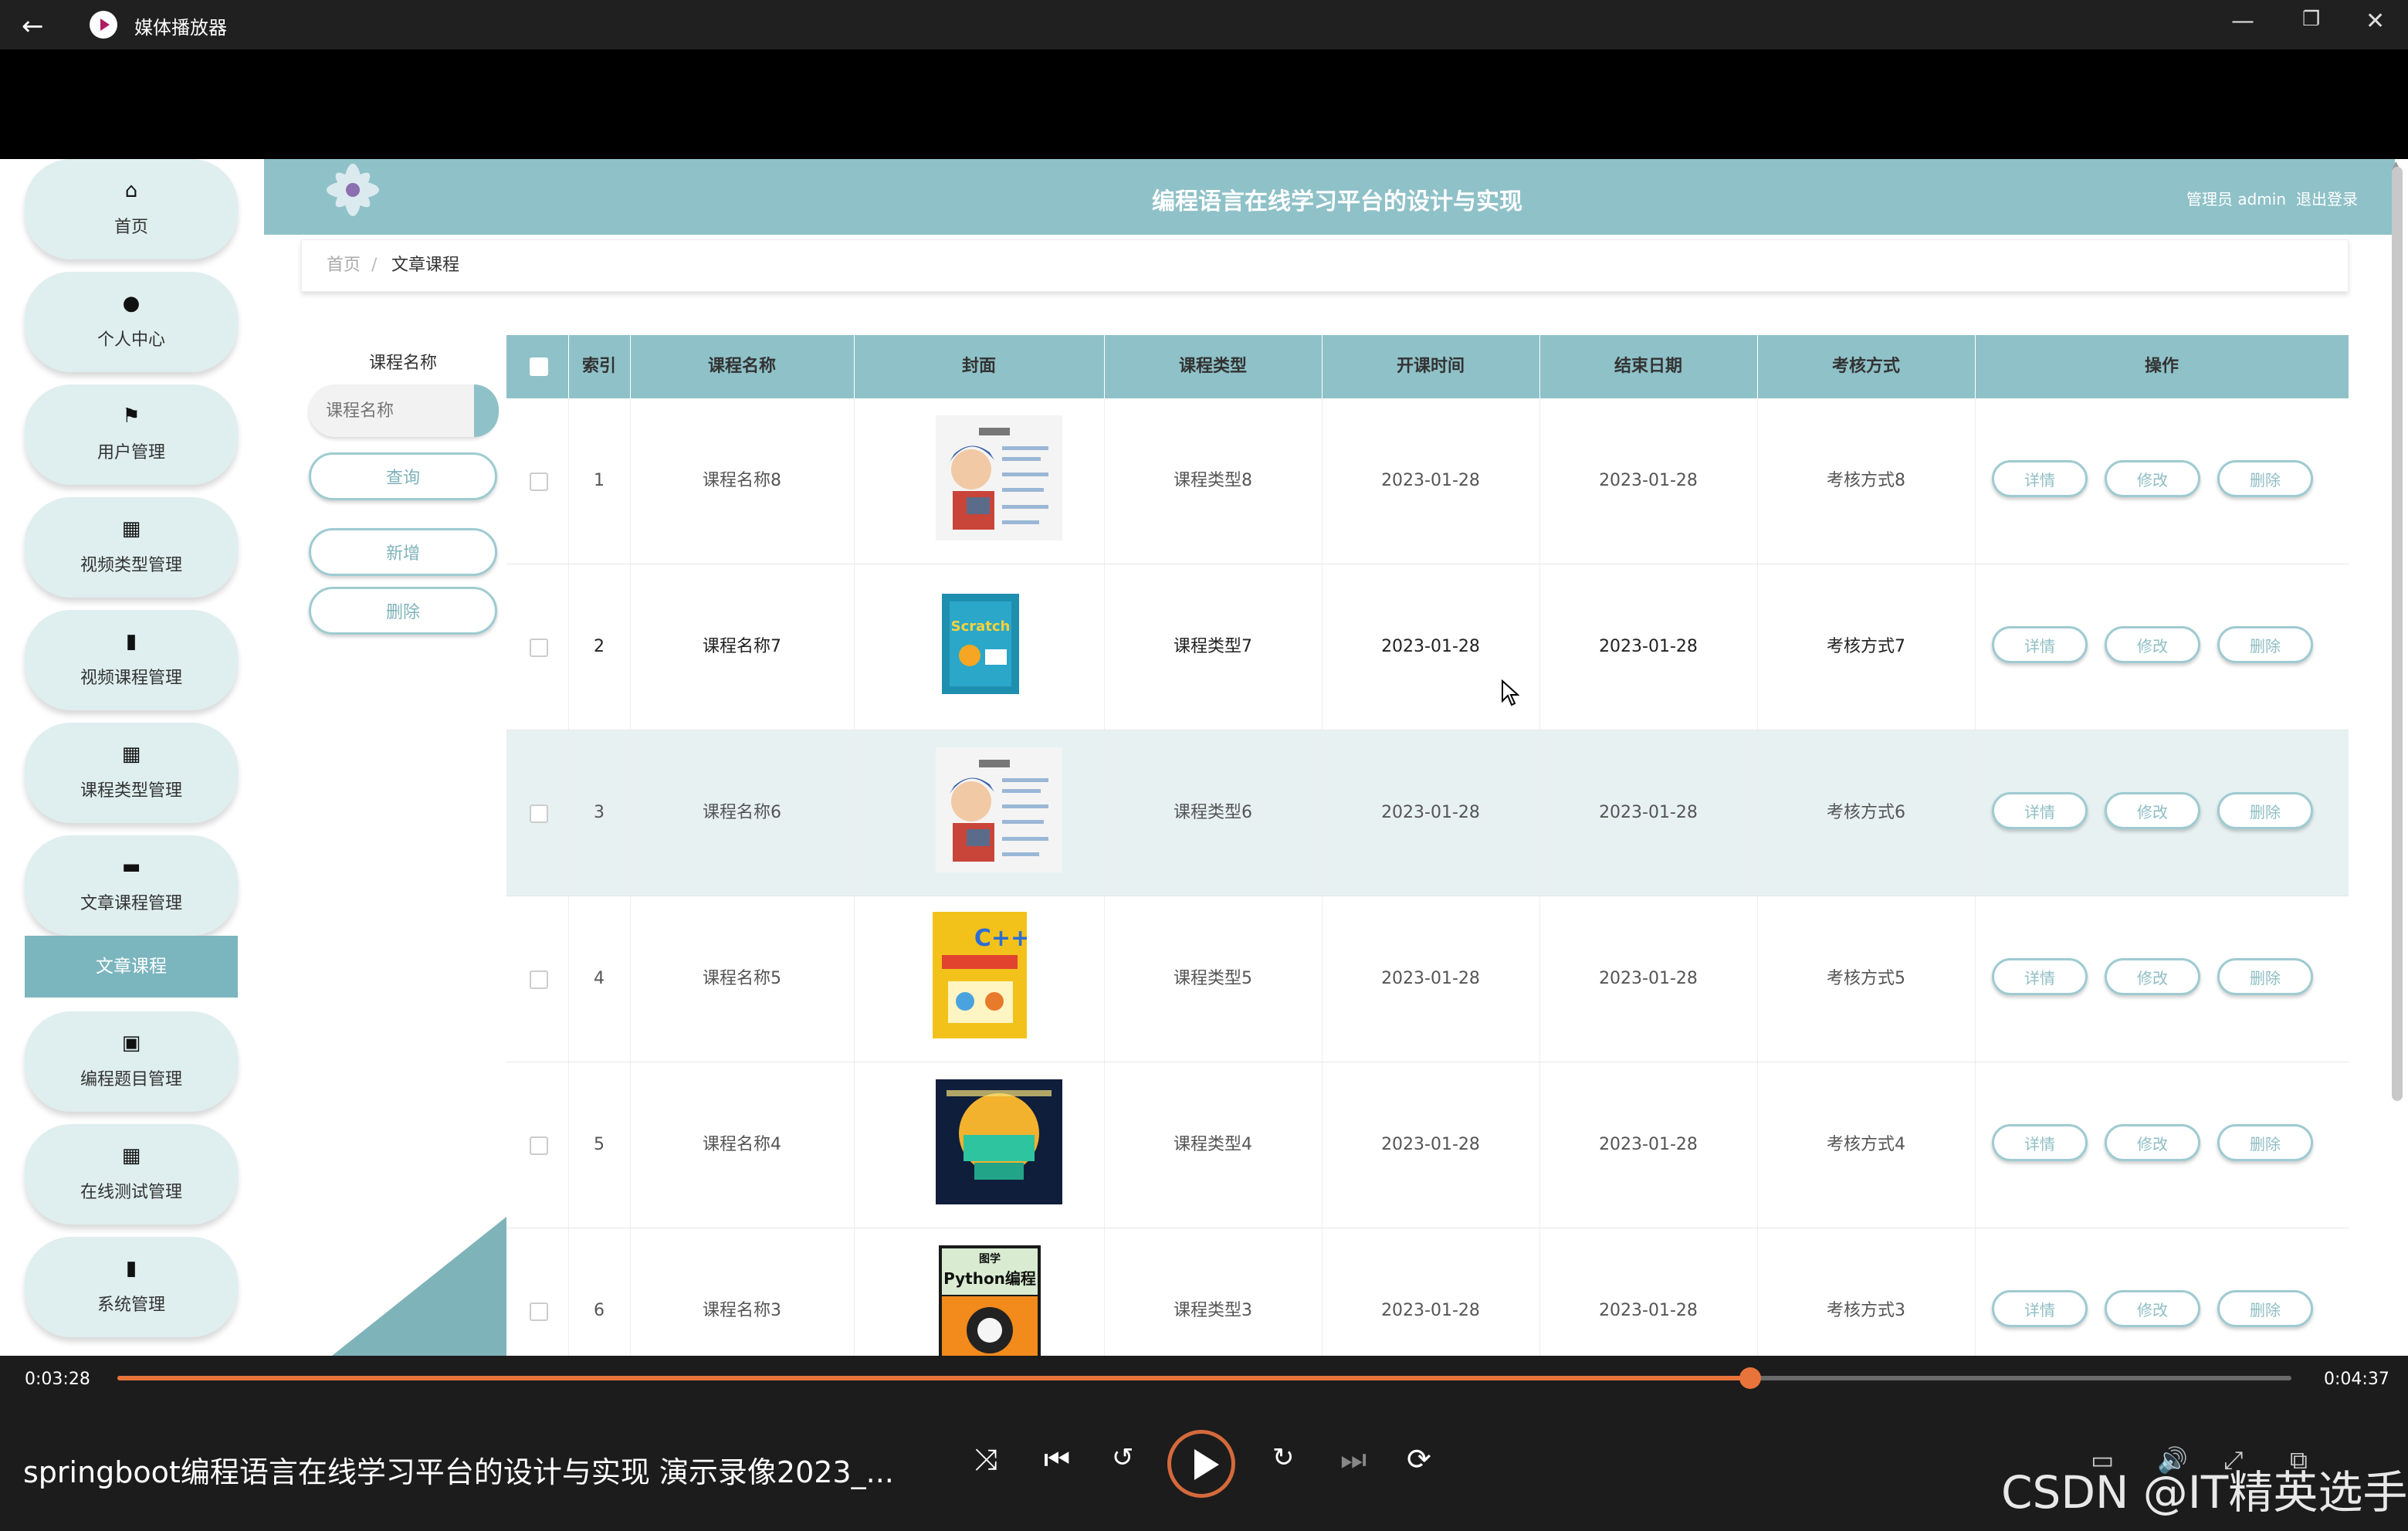 The height and width of the screenshot is (1531, 2408). Describe the element at coordinates (1213, 979) in the screenshot. I see `row-course-type: 课程类型5` at that location.